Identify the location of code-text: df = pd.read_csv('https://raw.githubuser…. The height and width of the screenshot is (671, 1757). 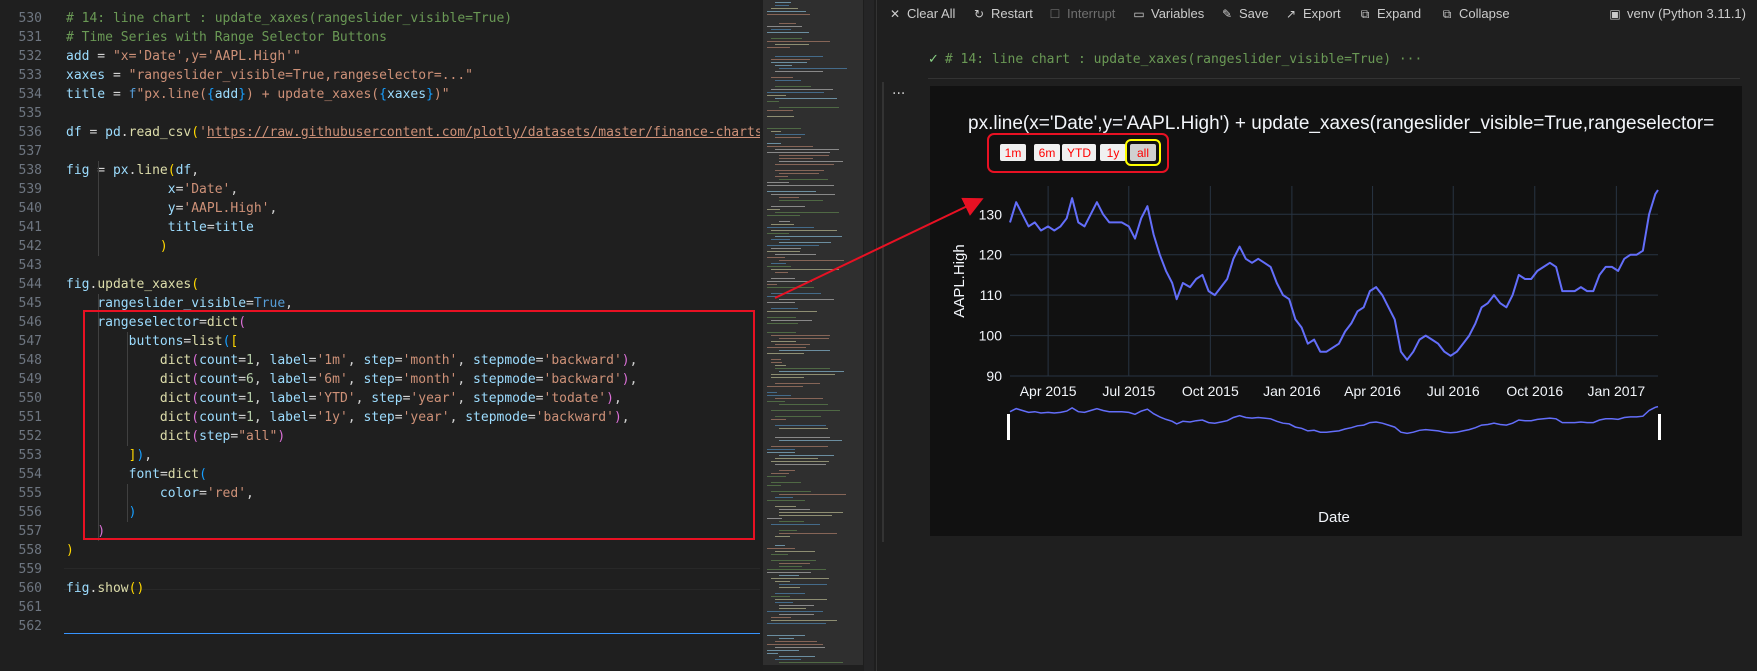
(413, 132).